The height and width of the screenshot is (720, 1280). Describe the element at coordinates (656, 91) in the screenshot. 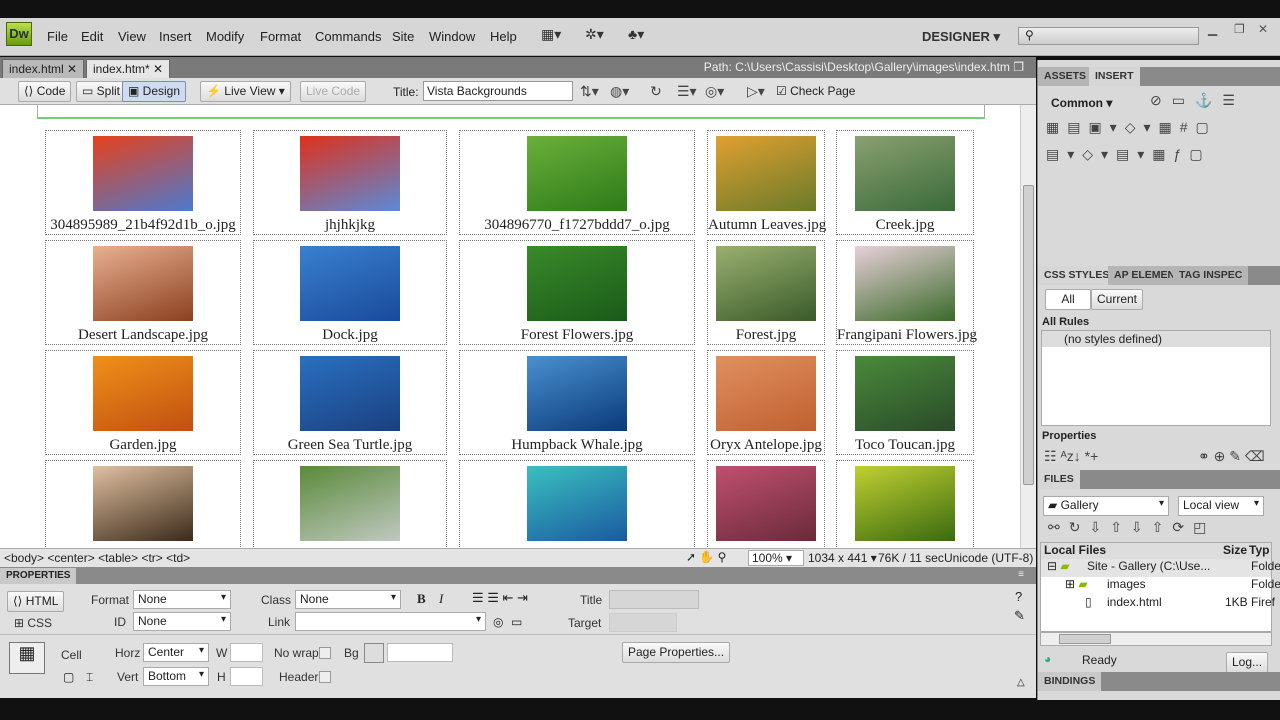

I see `refresh-icon: ↻` at that location.